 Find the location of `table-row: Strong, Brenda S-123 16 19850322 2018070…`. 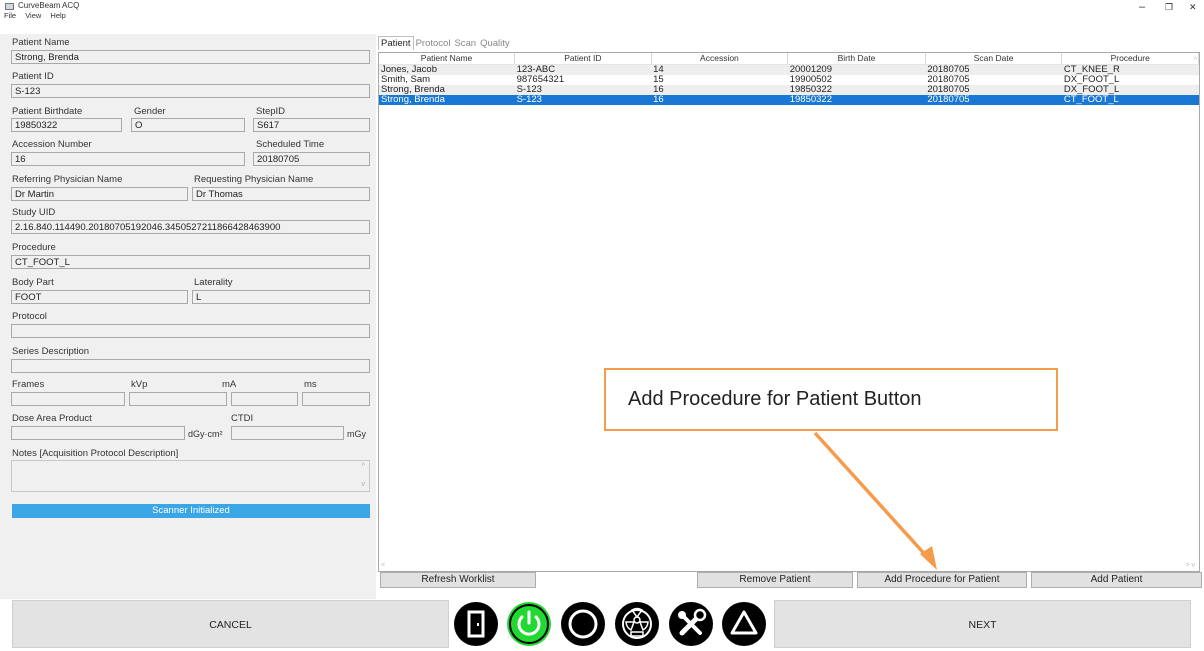

table-row: Strong, Brenda S-123 16 19850322 2018070… is located at coordinates (789, 90).